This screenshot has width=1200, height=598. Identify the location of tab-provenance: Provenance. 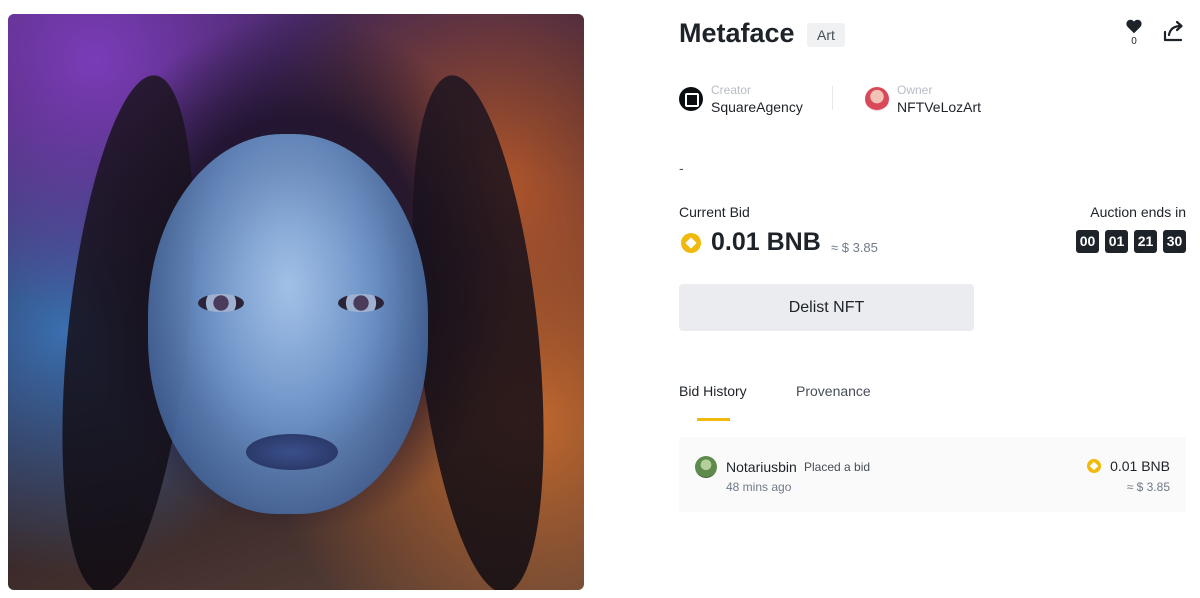
(833, 391).